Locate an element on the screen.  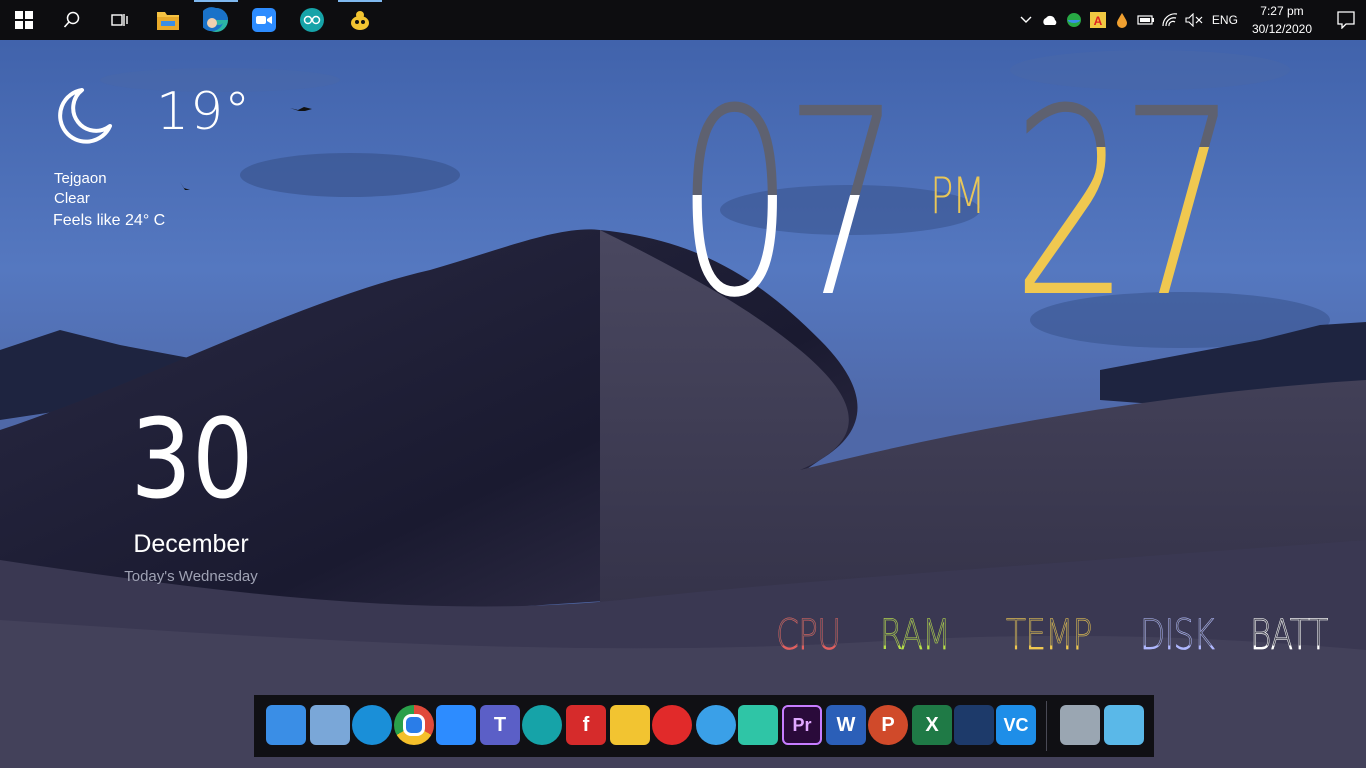
teams-glyph: T is located at coordinates (500, 724).